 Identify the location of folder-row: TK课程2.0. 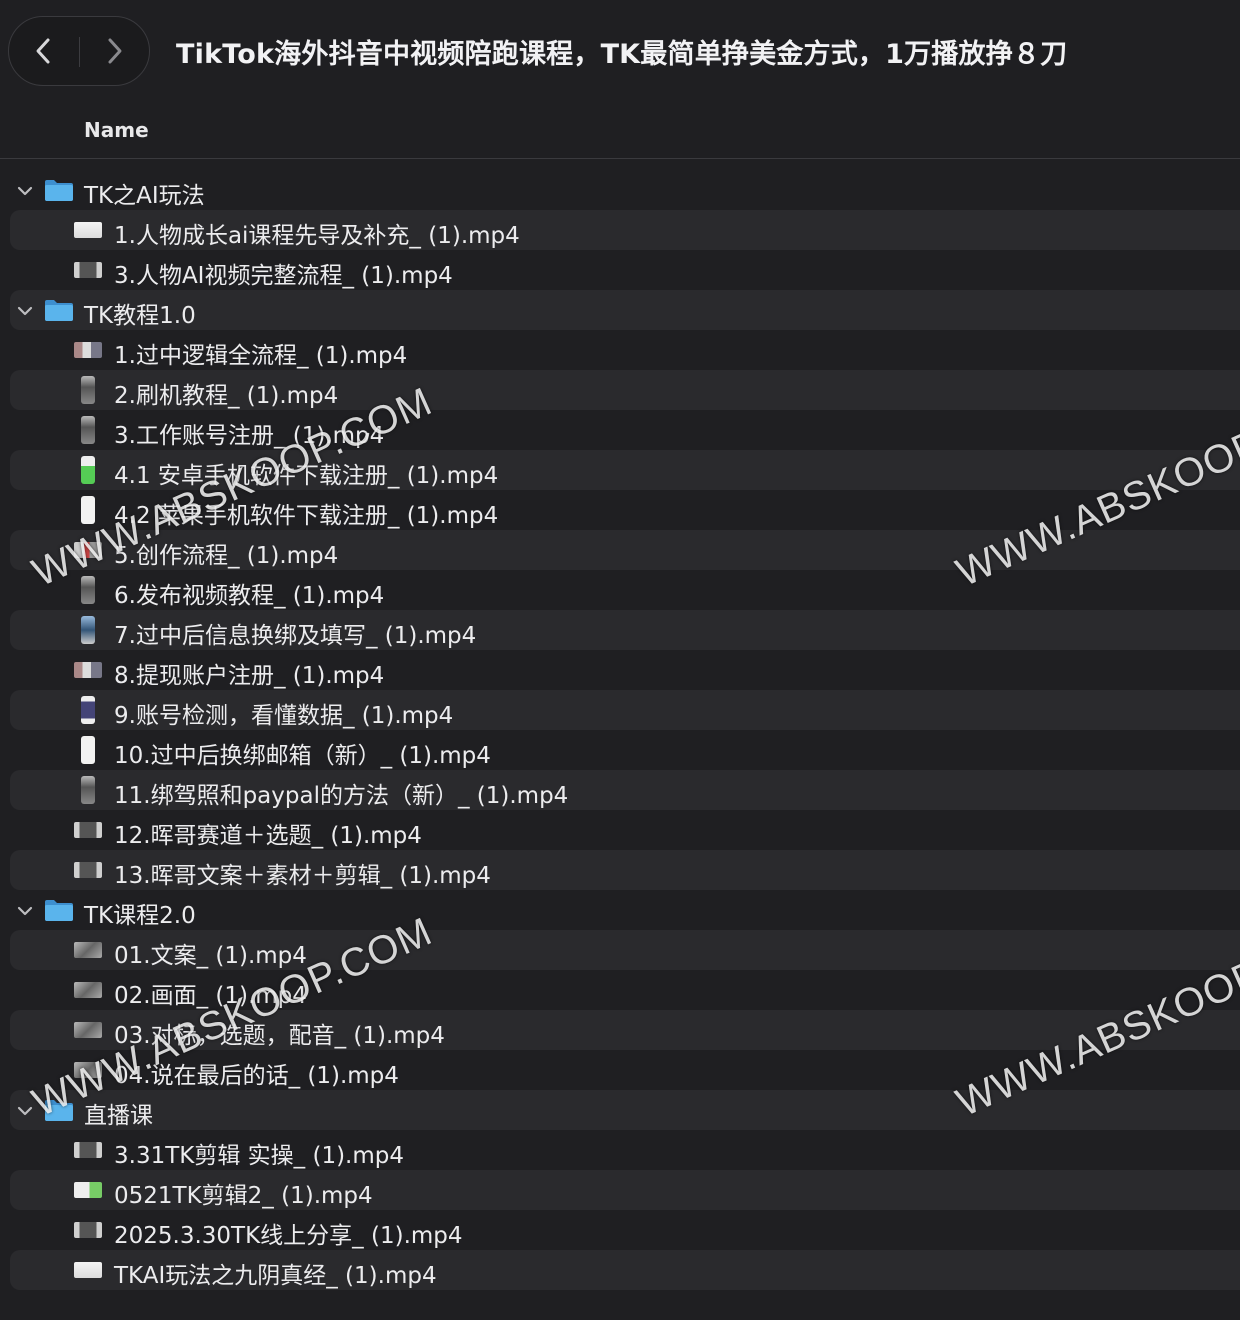
(620, 910).